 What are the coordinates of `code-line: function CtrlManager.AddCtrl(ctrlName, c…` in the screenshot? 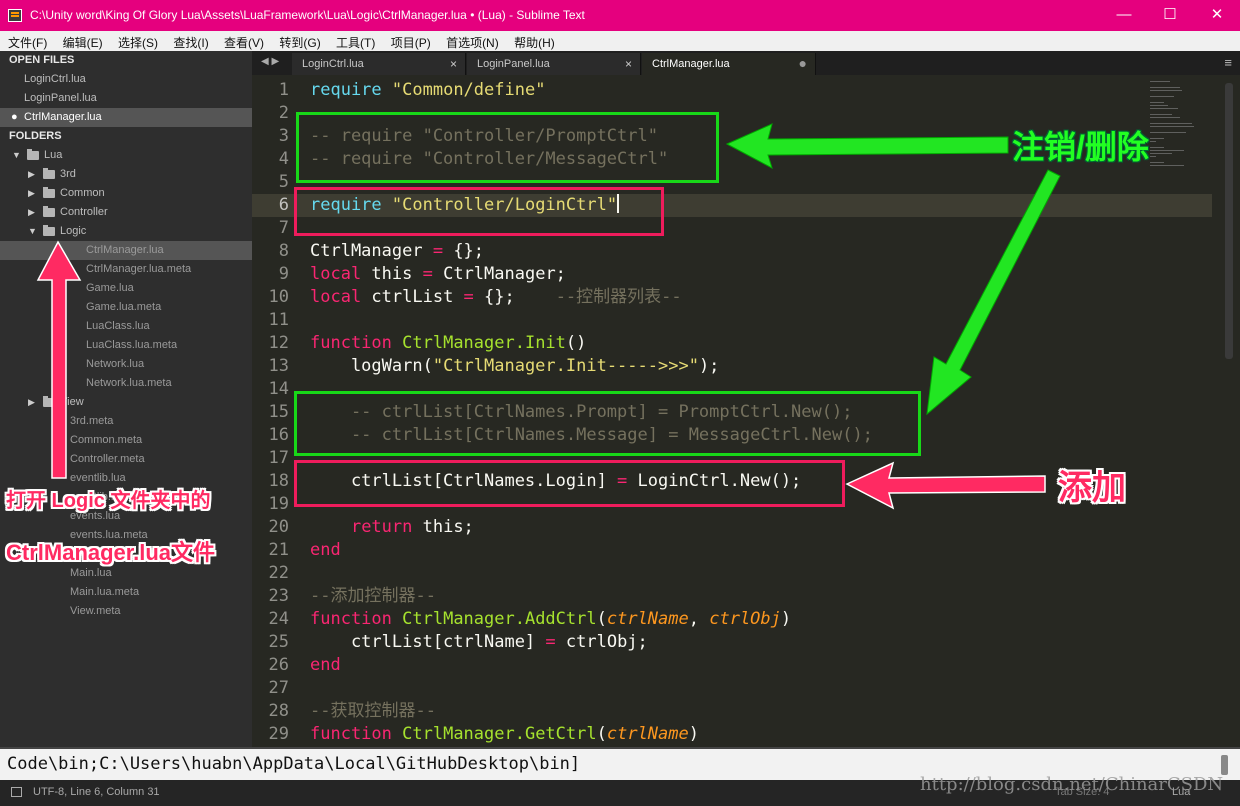 It's located at (740, 619).